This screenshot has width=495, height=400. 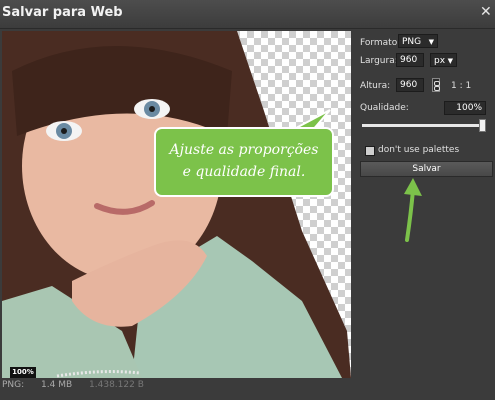 I want to click on close-icon: ✕, so click(x=486, y=12).